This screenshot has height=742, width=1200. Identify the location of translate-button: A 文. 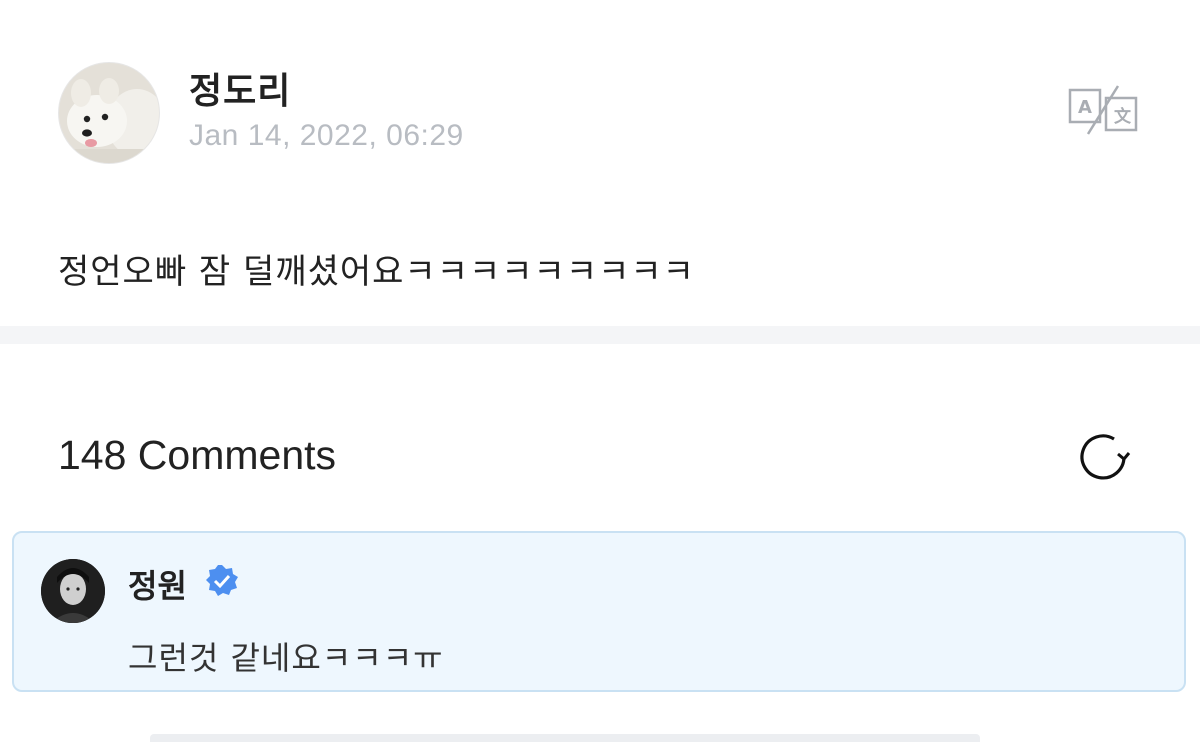
(1103, 110).